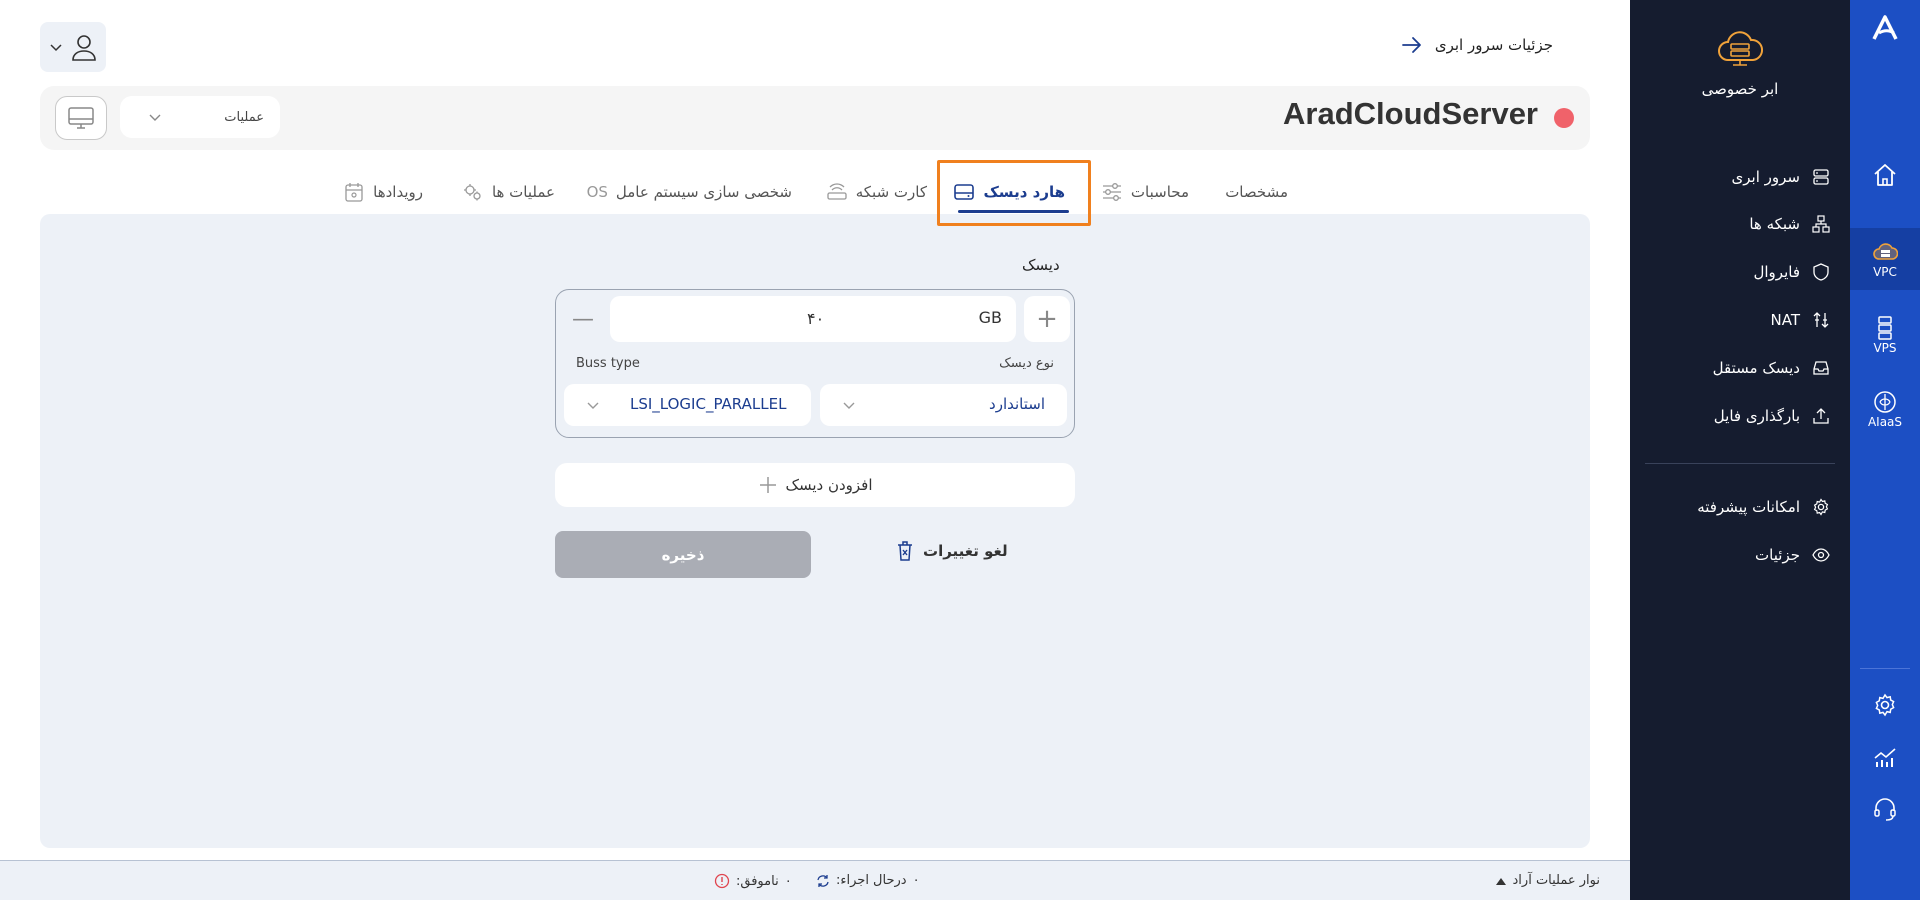  I want to click on bus-type-label: Buss type, so click(608, 363).